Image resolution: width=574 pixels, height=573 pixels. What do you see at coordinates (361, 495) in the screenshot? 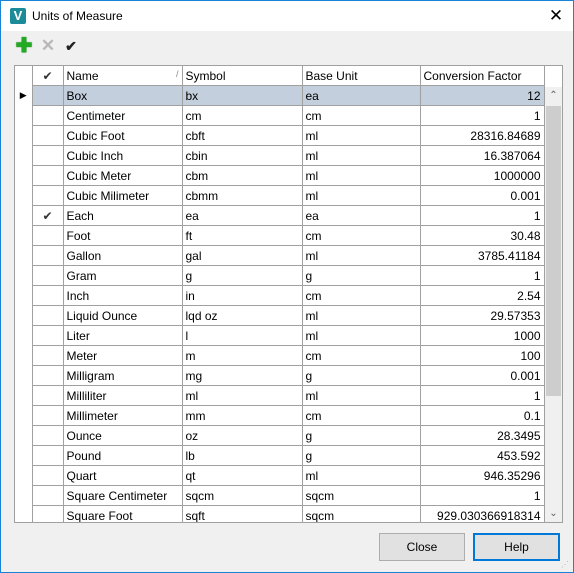
I see `base-unit-cell: sqcm` at bounding box center [361, 495].